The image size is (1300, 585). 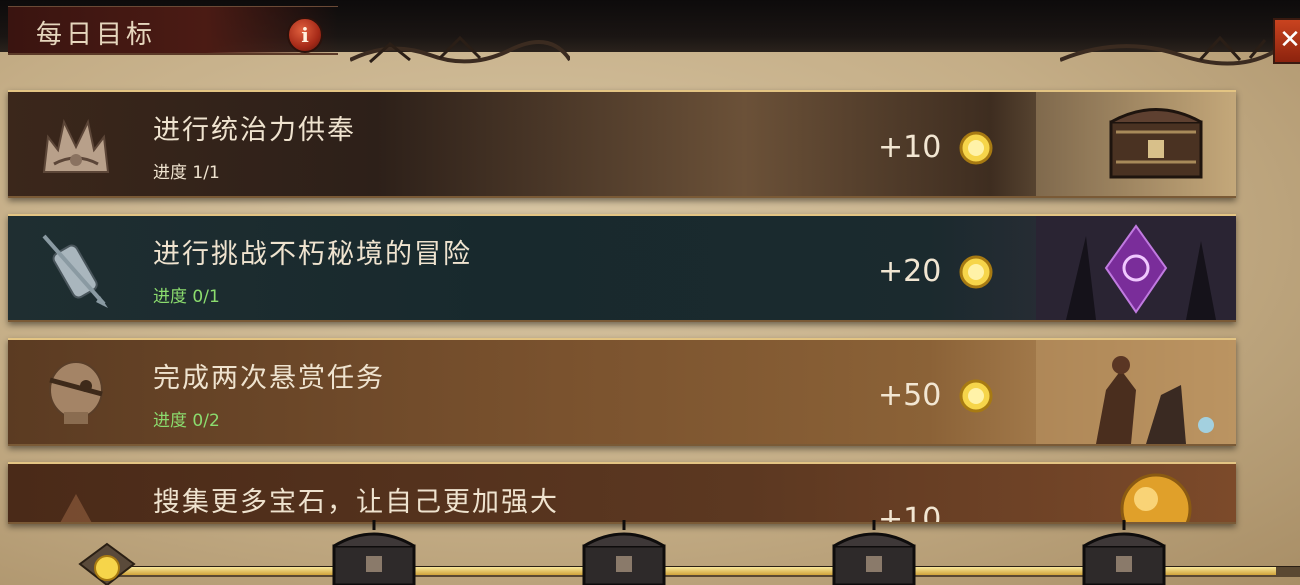 I want to click on ornament-left-decoration, so click(x=460, y=49).